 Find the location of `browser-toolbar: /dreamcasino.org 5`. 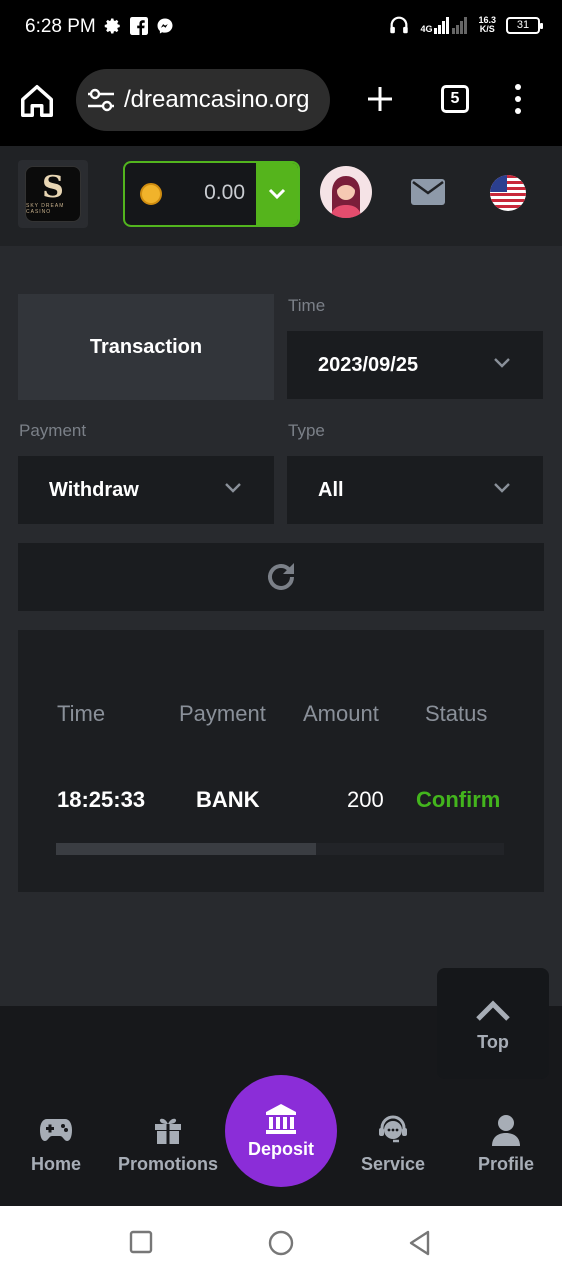

browser-toolbar: /dreamcasino.org 5 is located at coordinates (281, 102).